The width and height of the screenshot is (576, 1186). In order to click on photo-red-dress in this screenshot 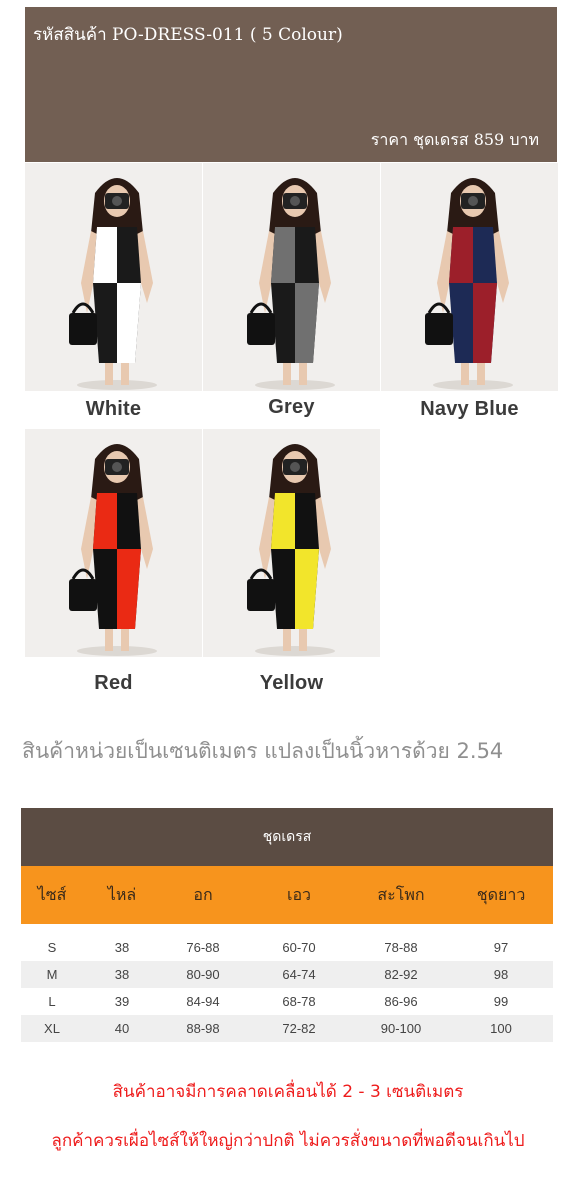, I will do `click(113, 543)`.